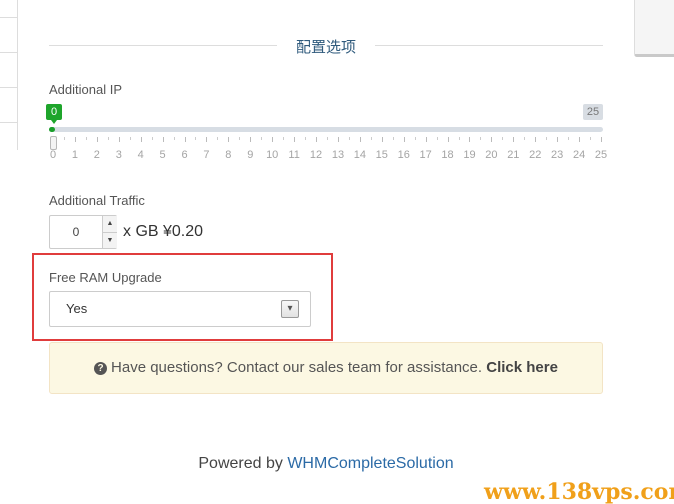 Image resolution: width=674 pixels, height=504 pixels. What do you see at coordinates (228, 155) in the screenshot?
I see `slider-tick-label: 8` at bounding box center [228, 155].